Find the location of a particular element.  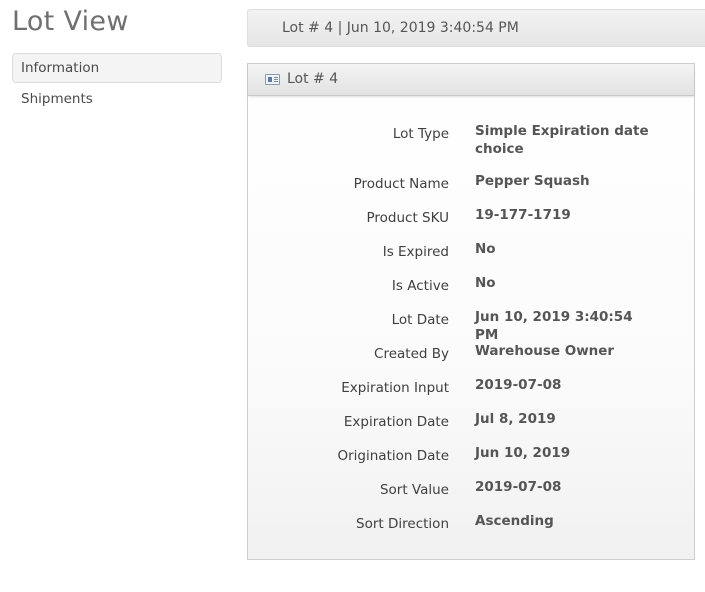

field-value: Ascending is located at coordinates (514, 521).